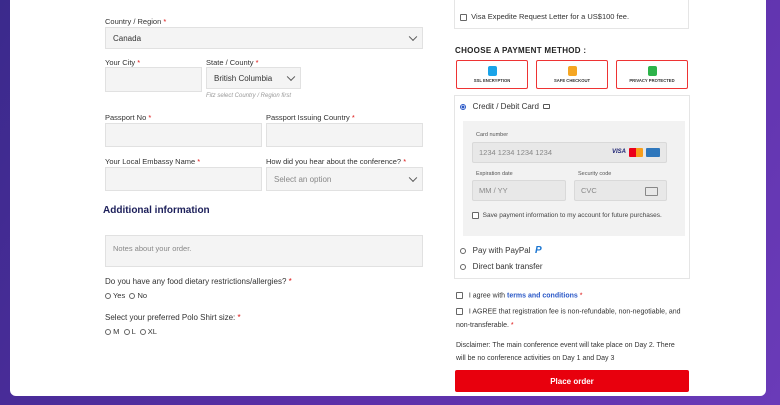 The width and height of the screenshot is (780, 405). Describe the element at coordinates (569, 152) in the screenshot. I see `card-number-input: 1234 1234 1234 1234 VISA` at that location.